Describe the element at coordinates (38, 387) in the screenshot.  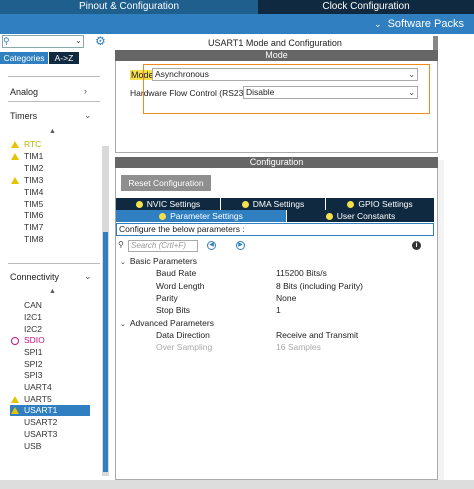
I see `conn-item-uart4: UART4` at that location.